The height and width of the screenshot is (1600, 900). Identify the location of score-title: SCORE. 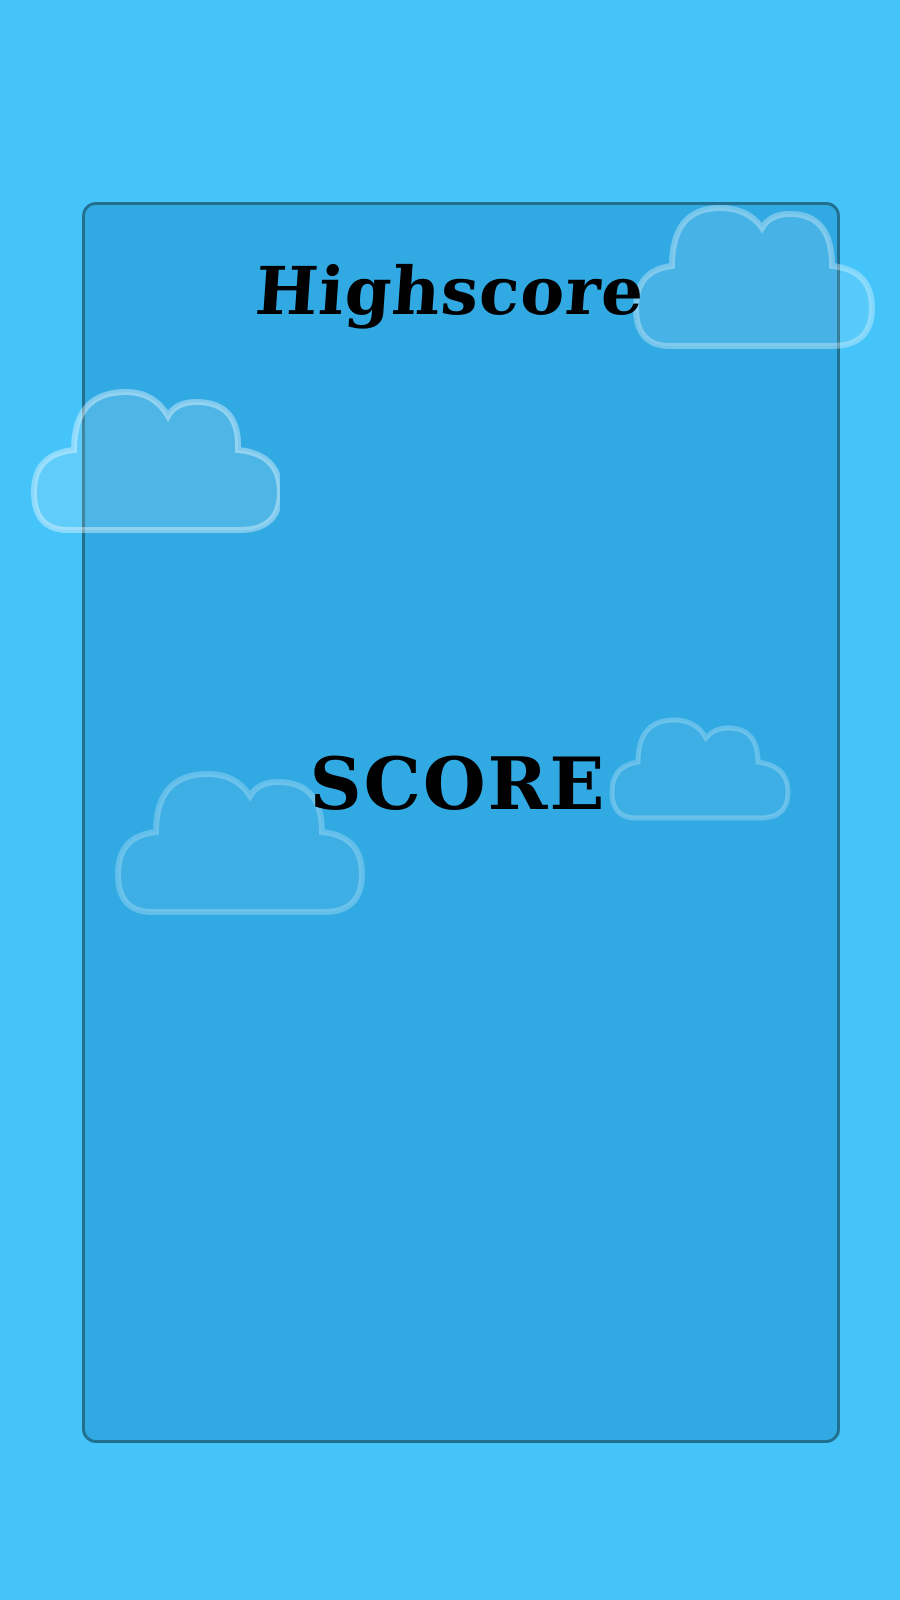
(458, 783).